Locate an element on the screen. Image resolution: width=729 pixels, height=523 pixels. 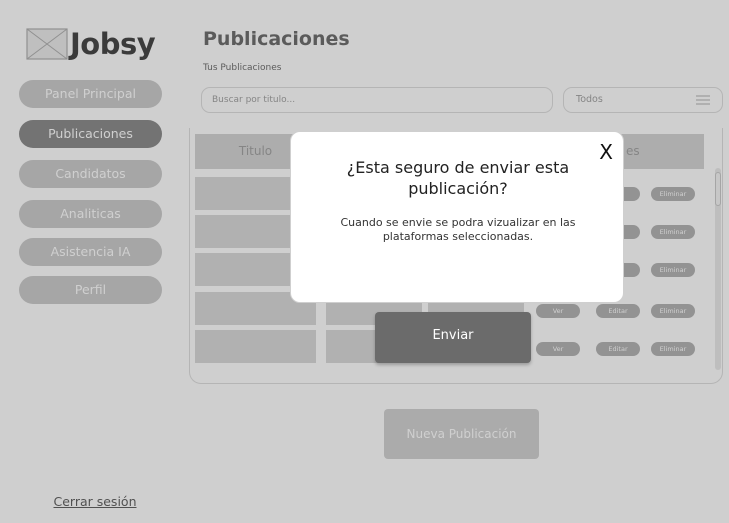
close-icon: X is located at coordinates (606, 152).